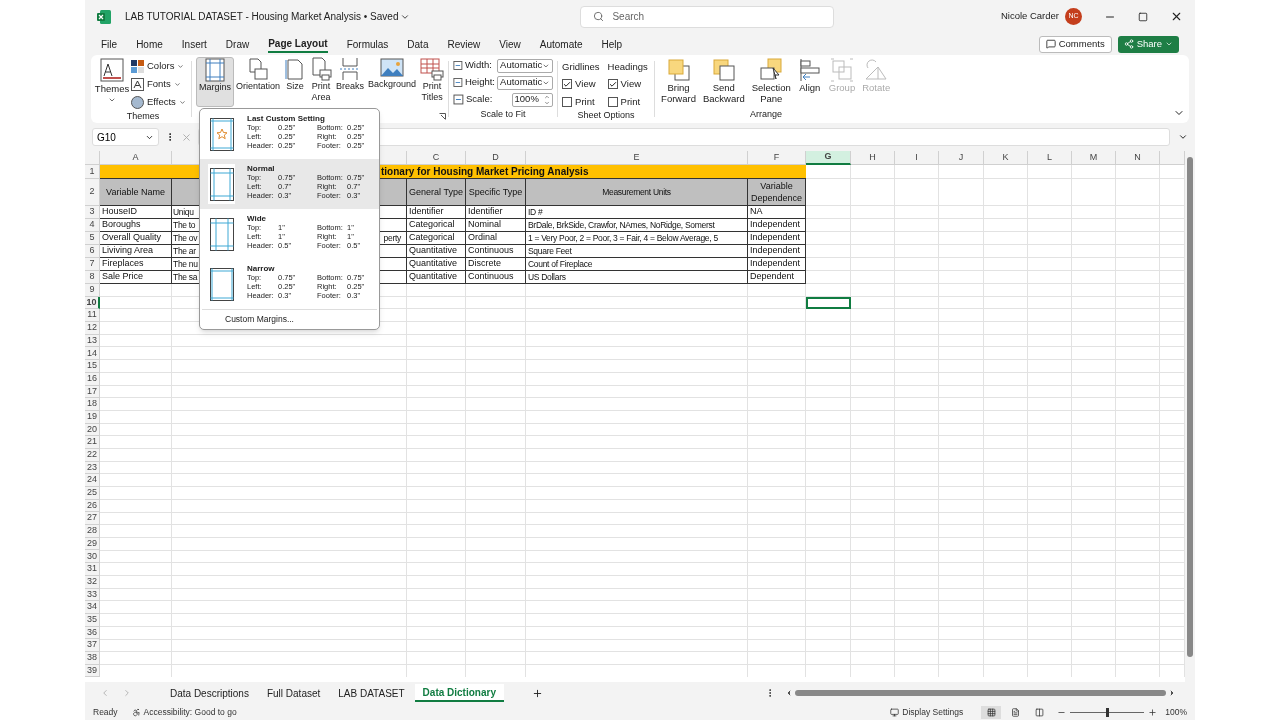 The image size is (1280, 720). I want to click on row-header: 7, so click(92, 264).